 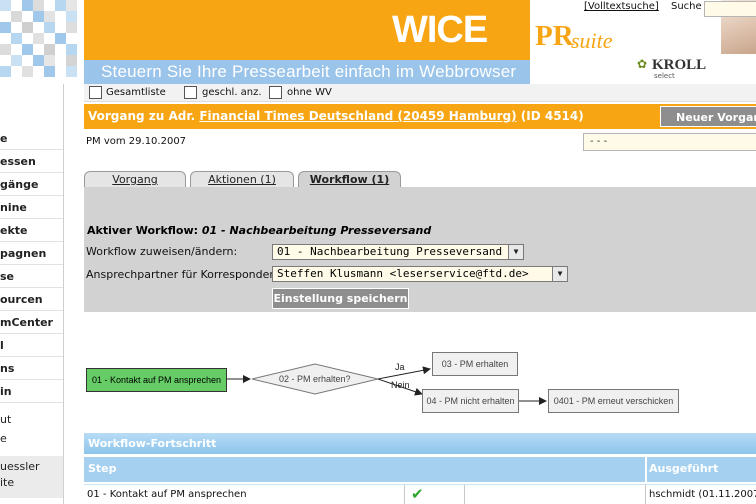 I want to click on progress-table-header: Step Ausgeführt, so click(x=420, y=469).